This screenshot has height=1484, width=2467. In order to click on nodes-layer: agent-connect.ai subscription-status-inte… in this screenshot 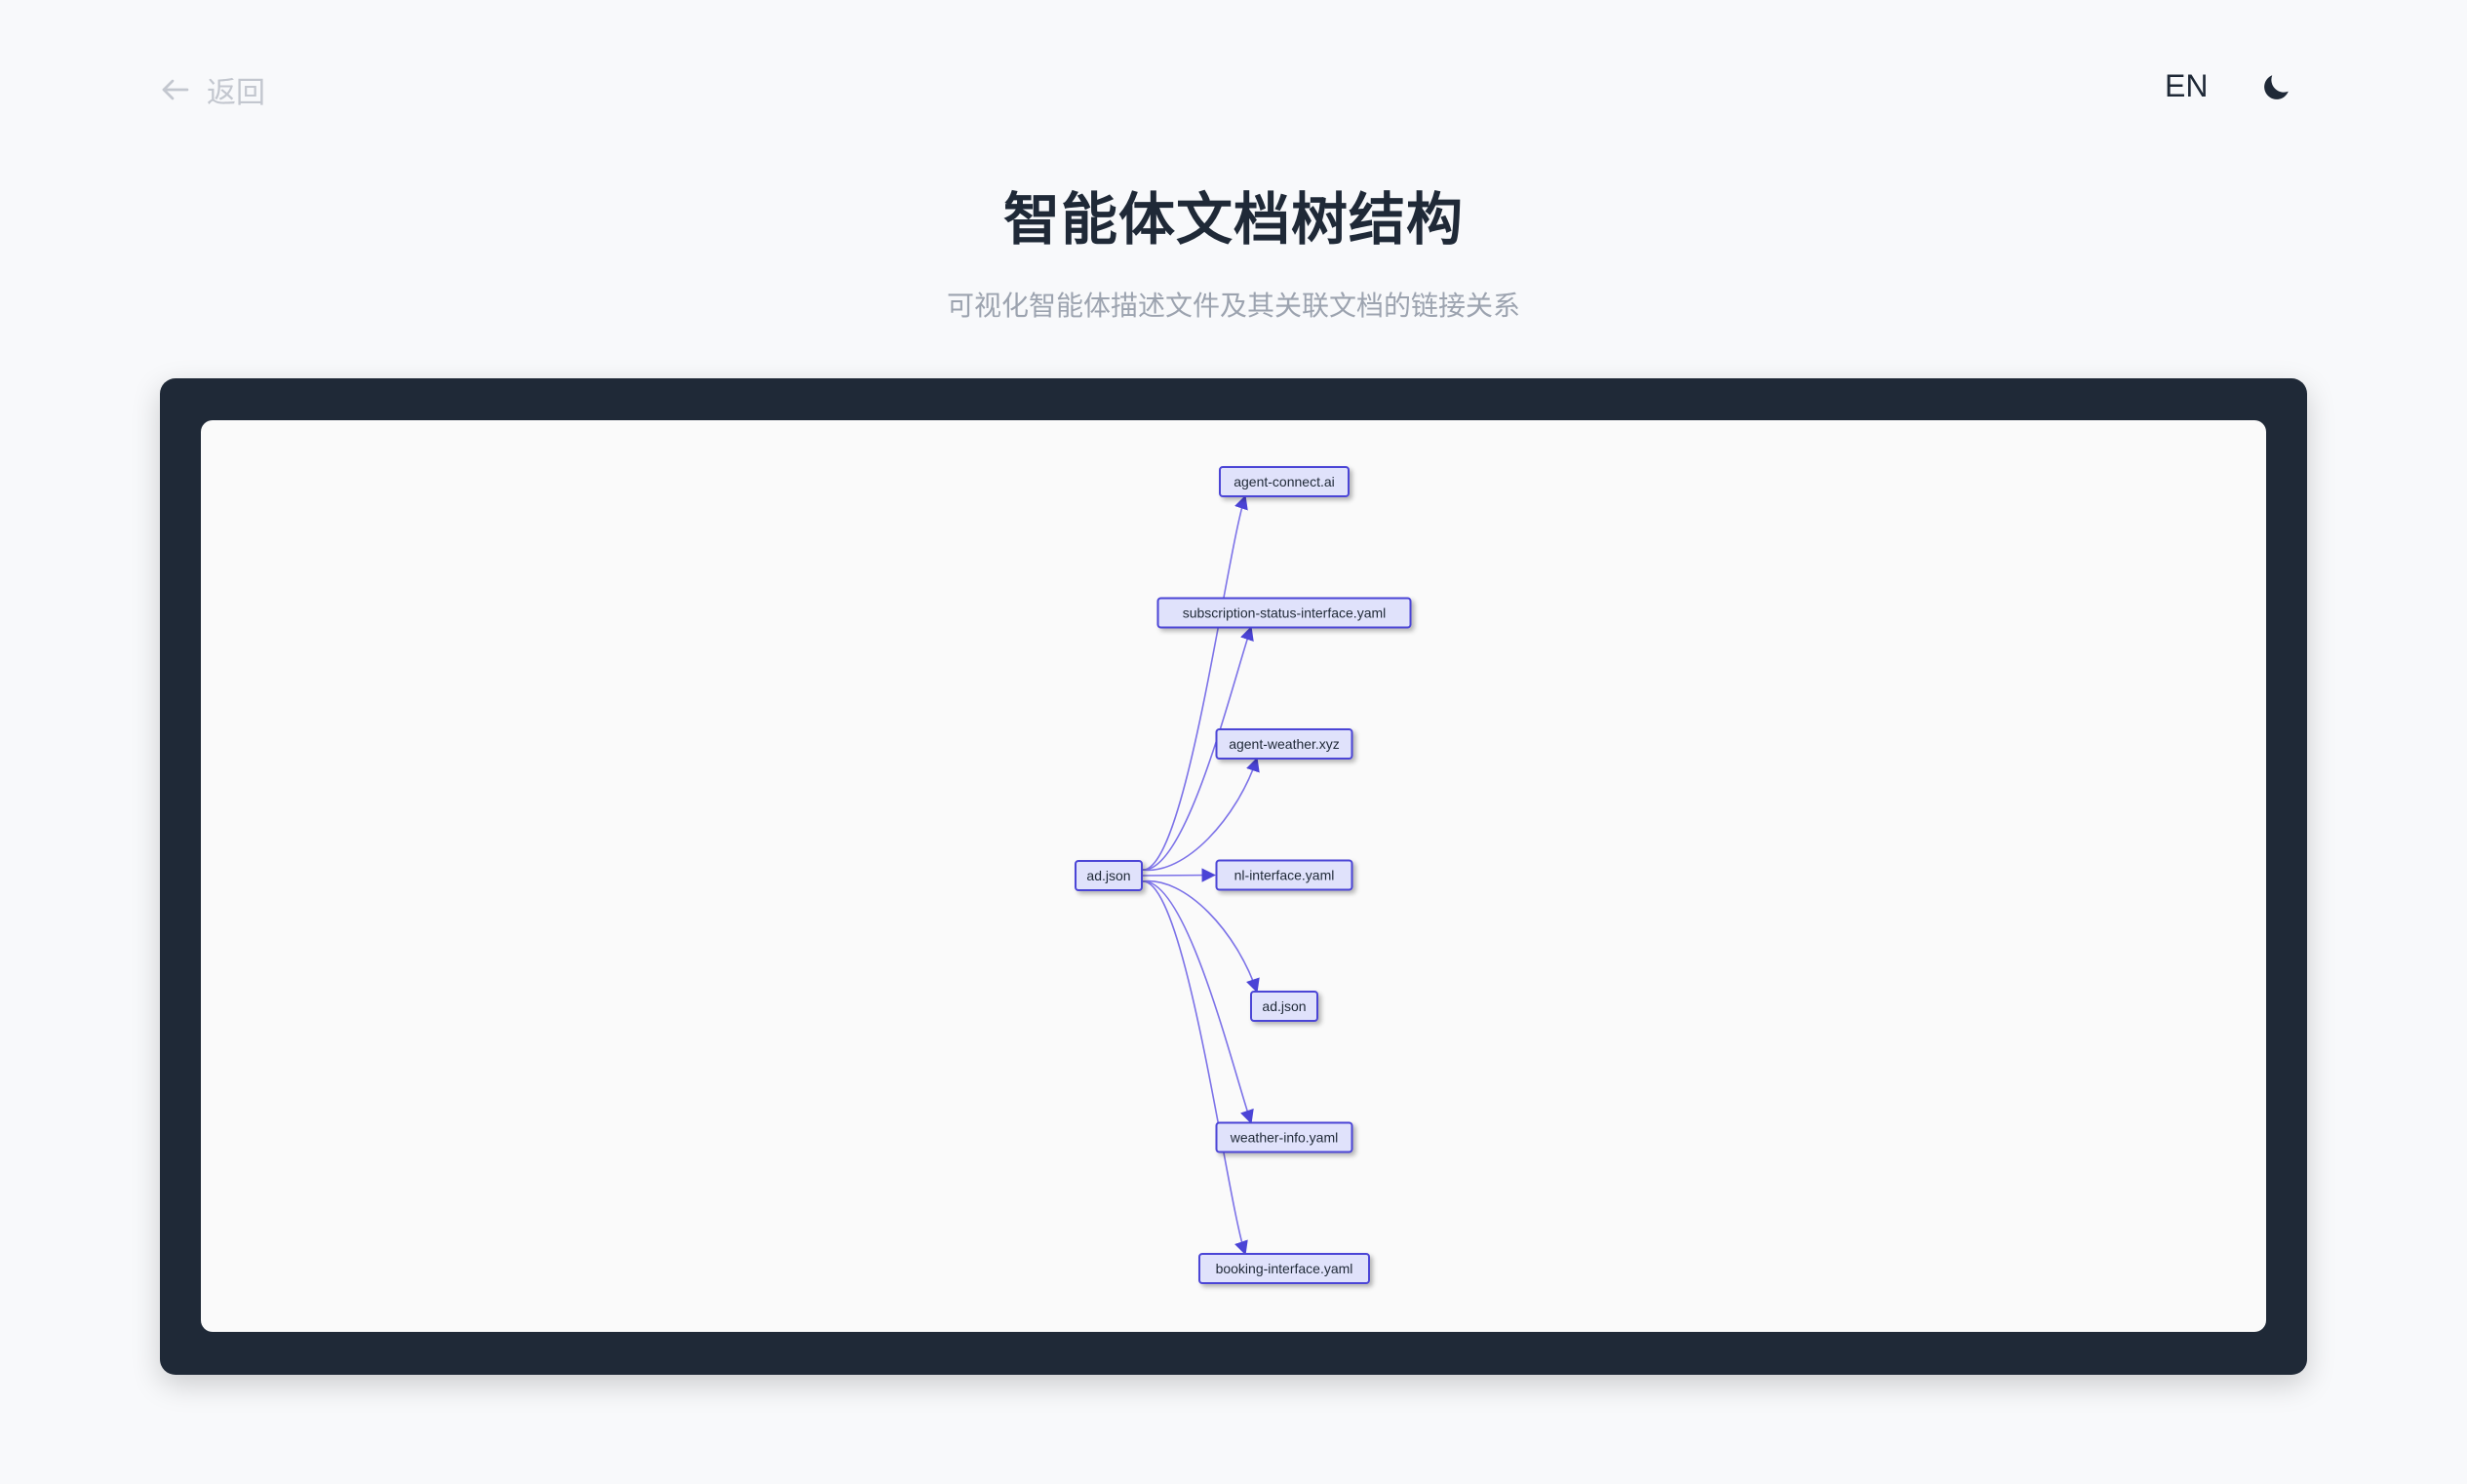, I will do `click(1243, 875)`.